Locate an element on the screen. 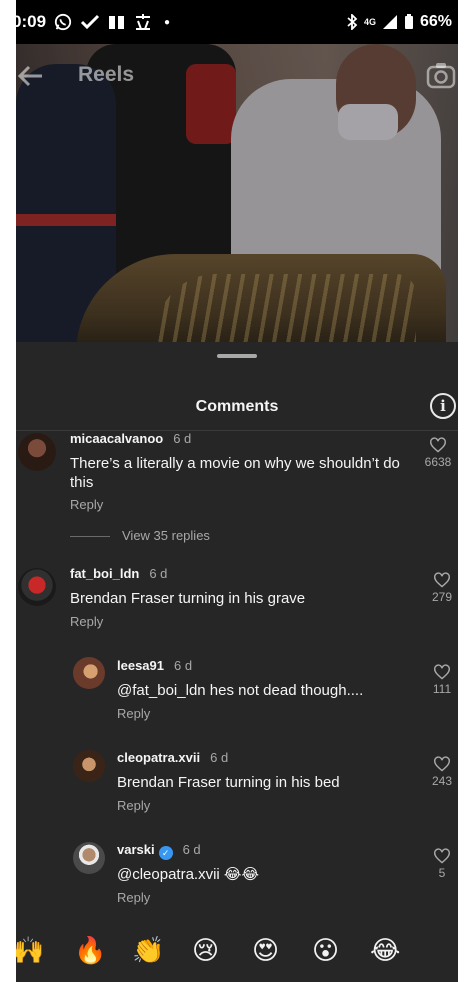 Image resolution: width=474 pixels, height=982 pixels. sheet-title: Comments is located at coordinates (237, 406).